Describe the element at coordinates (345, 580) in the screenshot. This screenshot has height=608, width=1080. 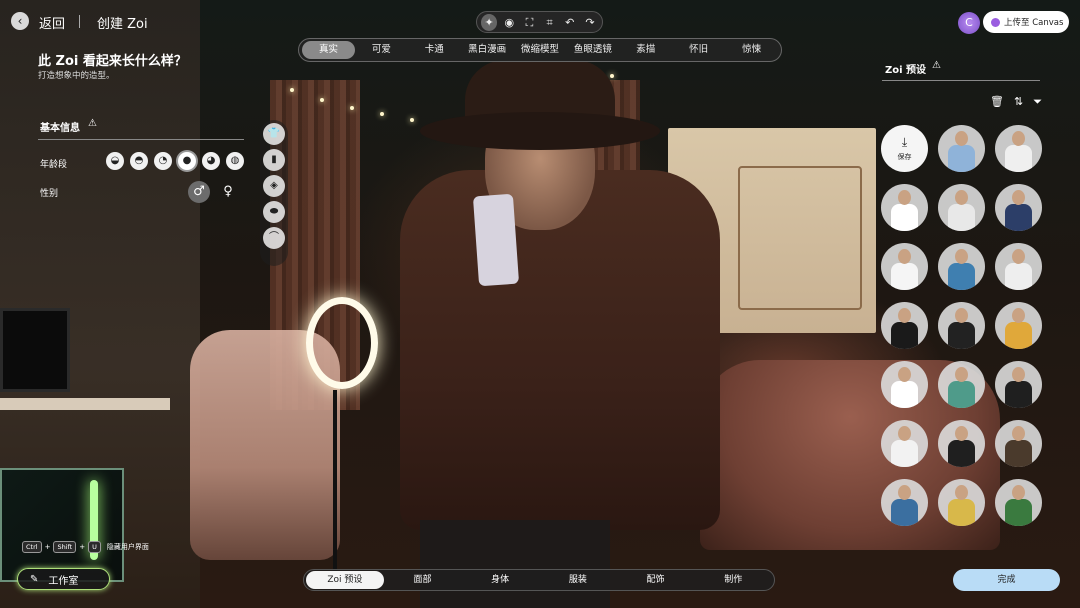
I see `tab-zoi-presets: Zoi 预设` at that location.